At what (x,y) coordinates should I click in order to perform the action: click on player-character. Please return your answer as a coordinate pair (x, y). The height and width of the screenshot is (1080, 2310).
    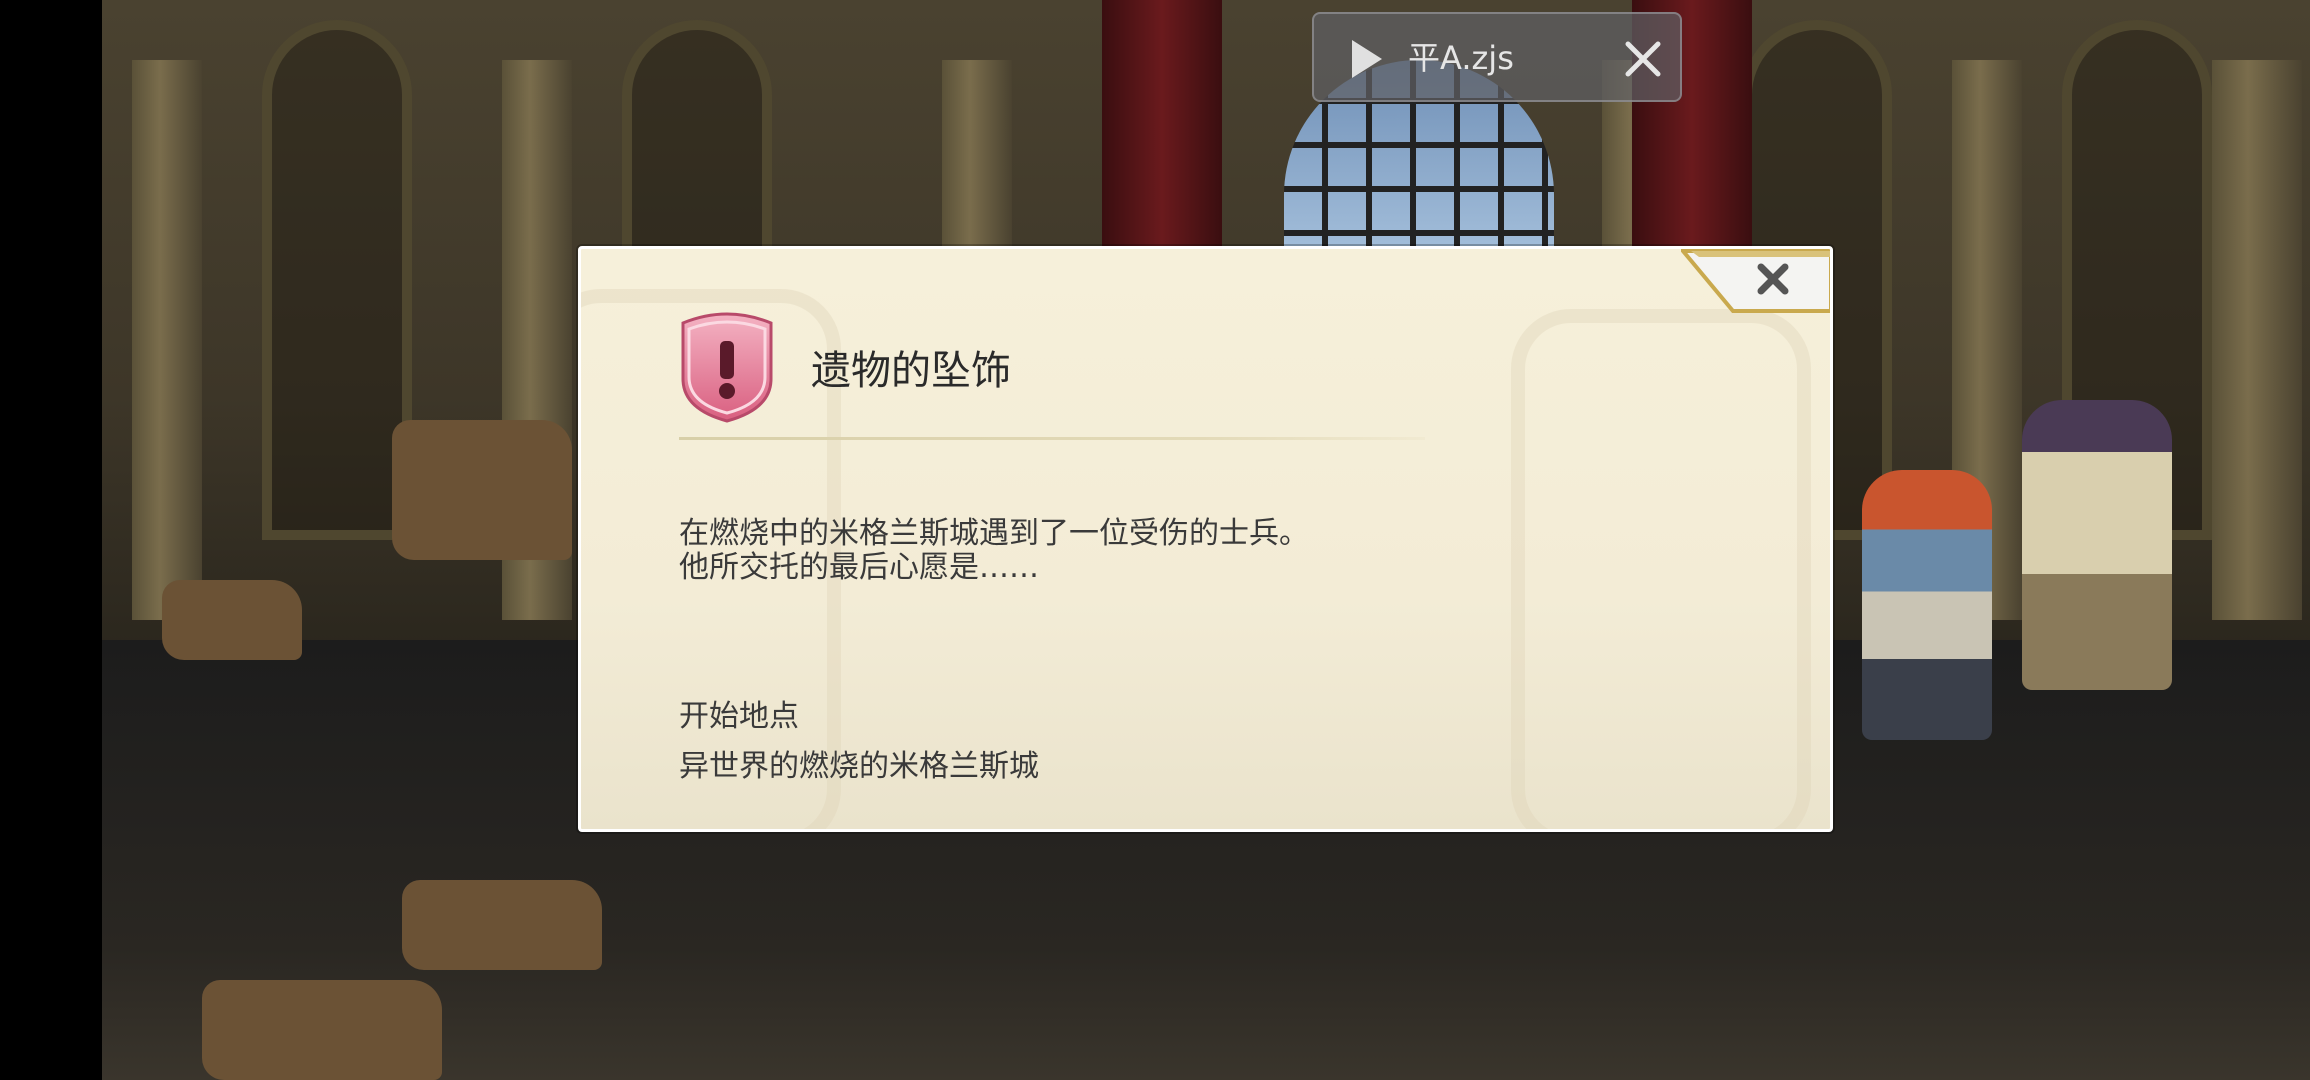
    Looking at the image, I should click on (1927, 605).